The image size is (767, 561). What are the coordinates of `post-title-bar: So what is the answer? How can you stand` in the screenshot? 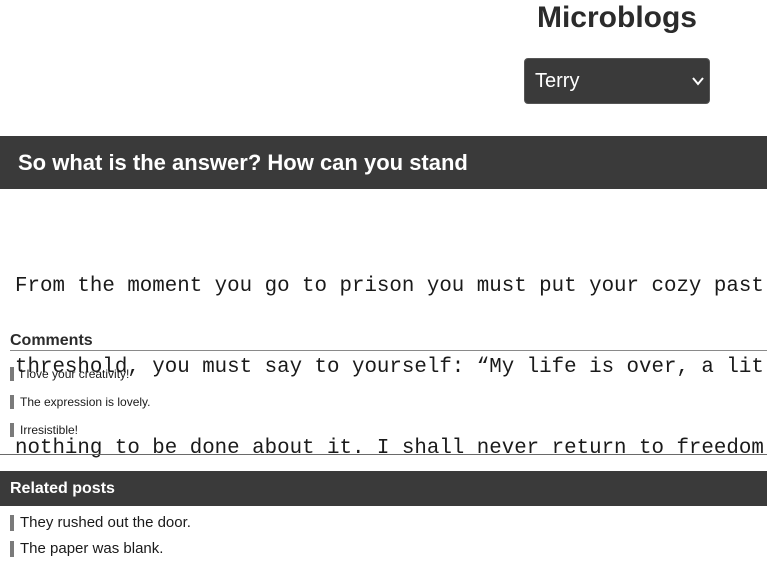 It's located at (383, 162).